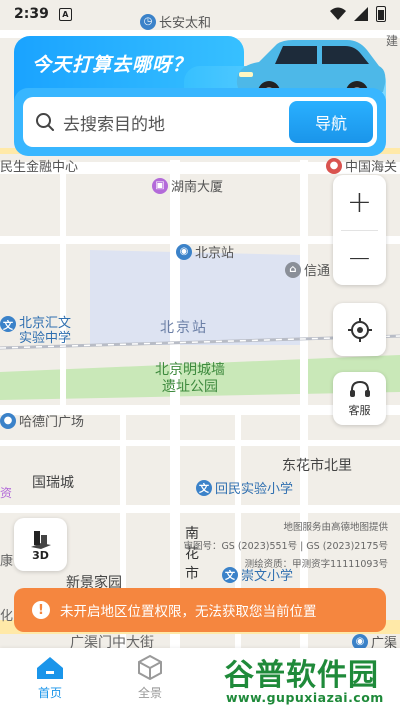 The image size is (400, 711). What do you see at coordinates (6, 493) in the screenshot?
I see `edge-label: 资` at bounding box center [6, 493].